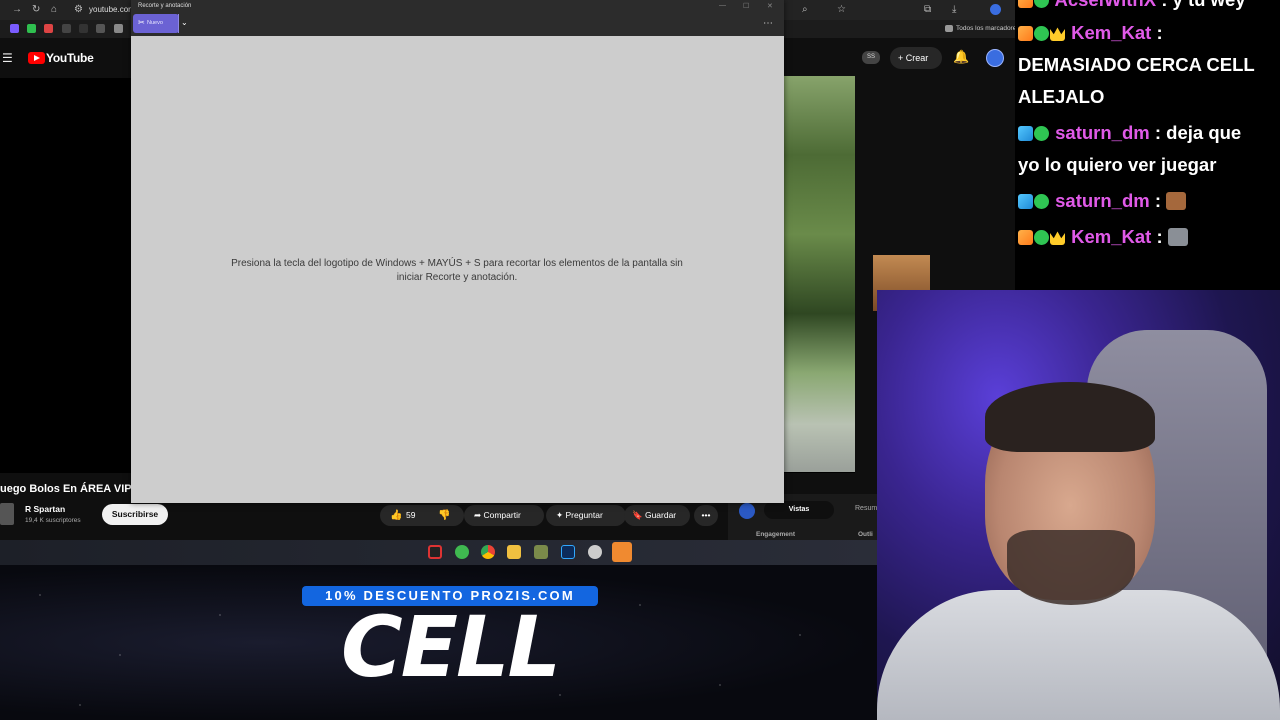 This screenshot has width=1280, height=720. What do you see at coordinates (622, 552) in the screenshot?
I see `snipping-tool-icon` at bounding box center [622, 552].